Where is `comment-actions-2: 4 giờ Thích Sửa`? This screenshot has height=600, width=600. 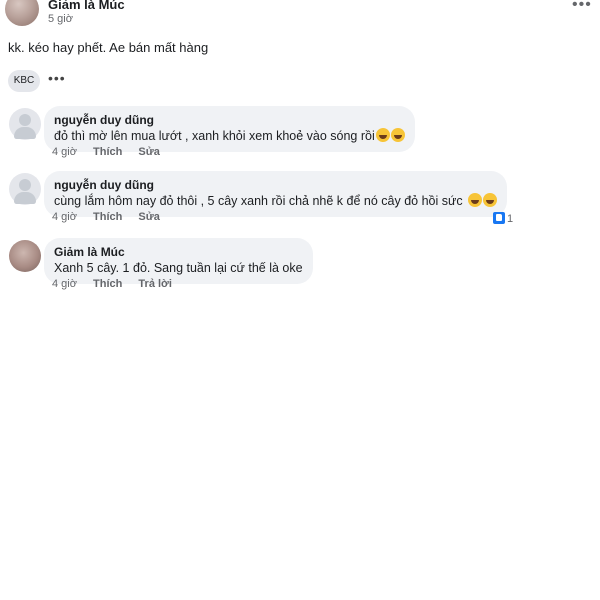 comment-actions-2: 4 giờ Thích Sửa is located at coordinates (112, 217).